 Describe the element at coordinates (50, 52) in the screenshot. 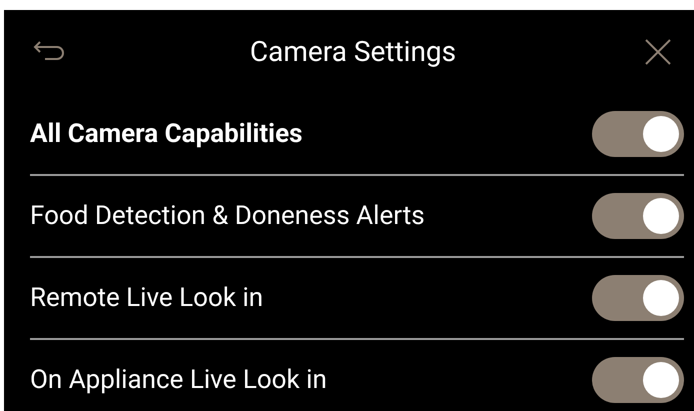

I see `back-arrow-icon` at that location.